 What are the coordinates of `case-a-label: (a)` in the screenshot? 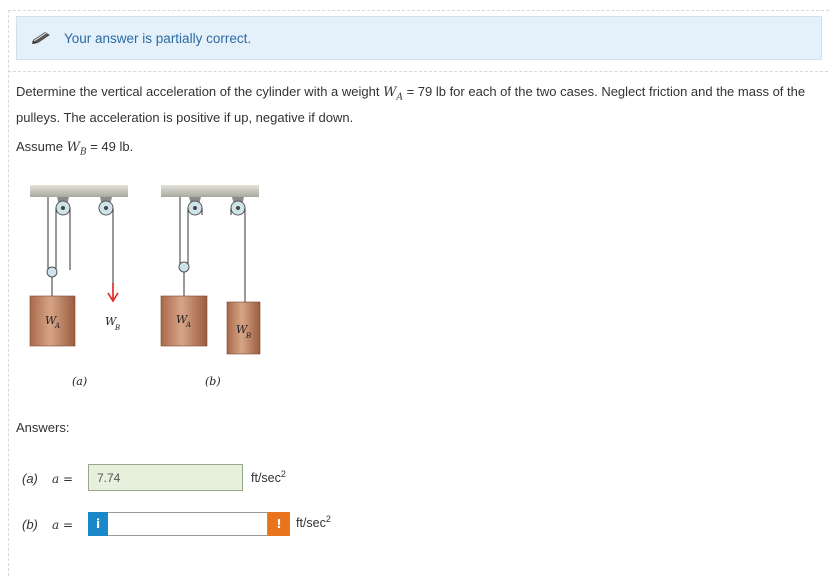 It's located at (79, 381).